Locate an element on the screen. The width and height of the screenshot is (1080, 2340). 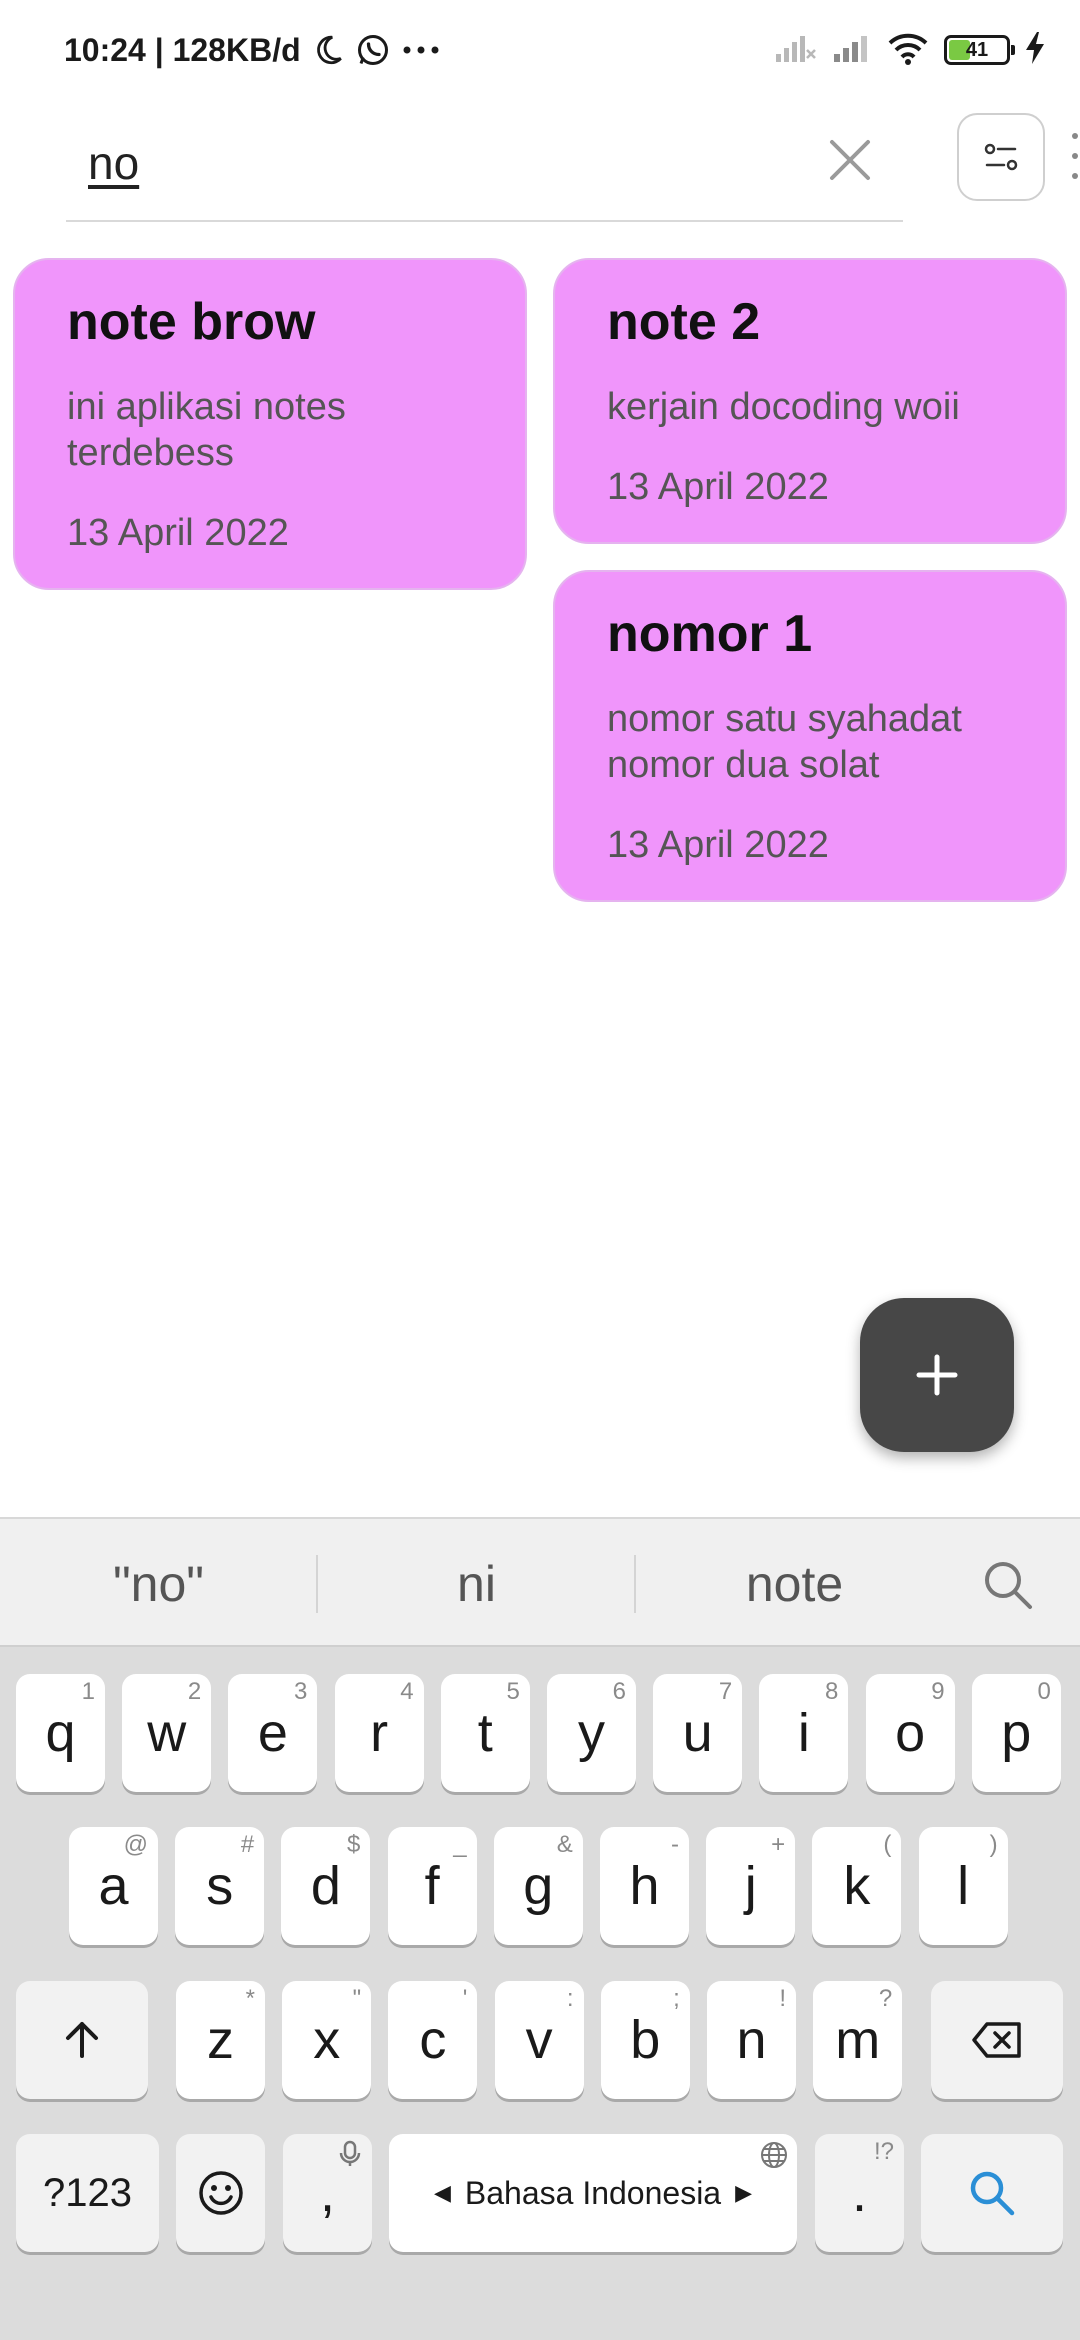
key-hint: " is located at coordinates (357, 1998).